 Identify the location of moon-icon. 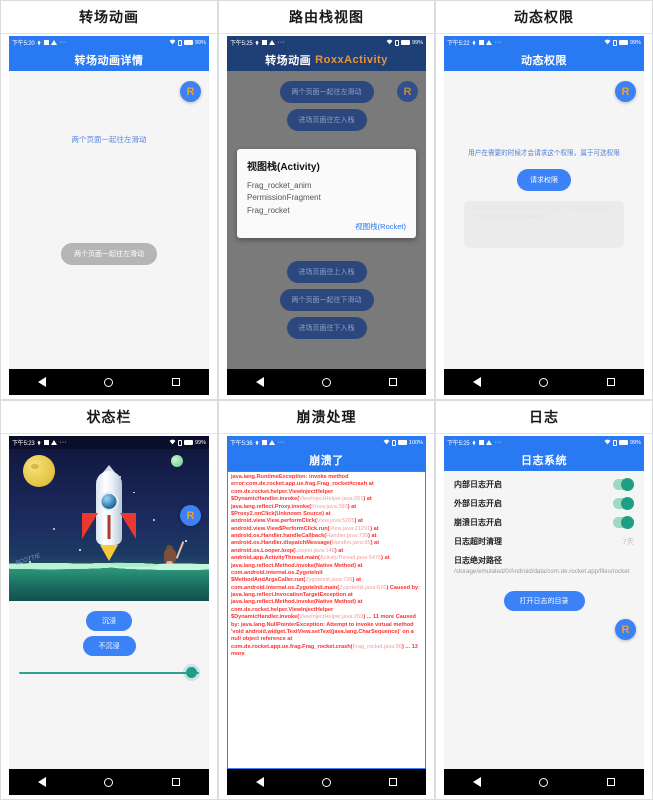
(39, 471).